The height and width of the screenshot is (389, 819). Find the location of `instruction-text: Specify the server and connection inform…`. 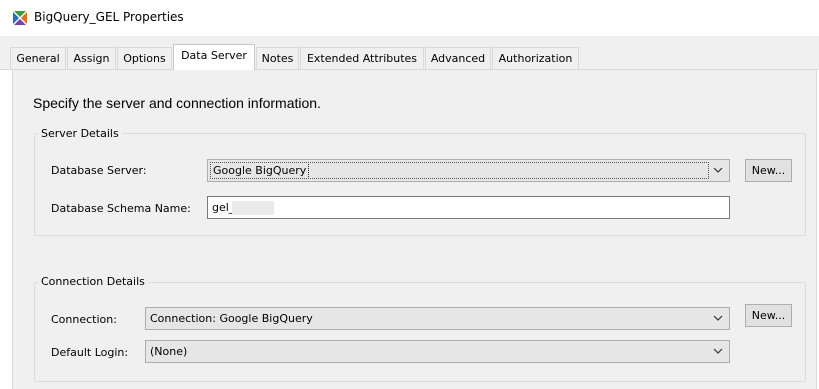

instruction-text: Specify the server and connection inform… is located at coordinates (177, 103).